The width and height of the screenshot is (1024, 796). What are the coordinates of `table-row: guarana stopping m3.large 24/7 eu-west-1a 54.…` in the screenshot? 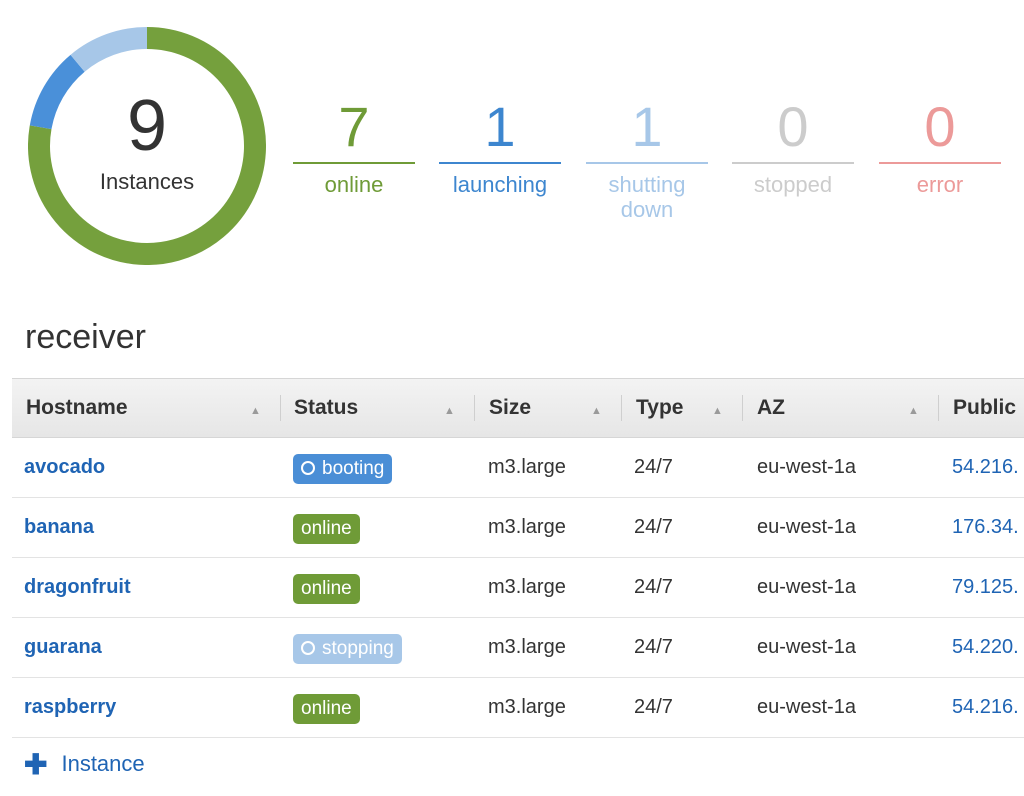 It's located at (518, 648).